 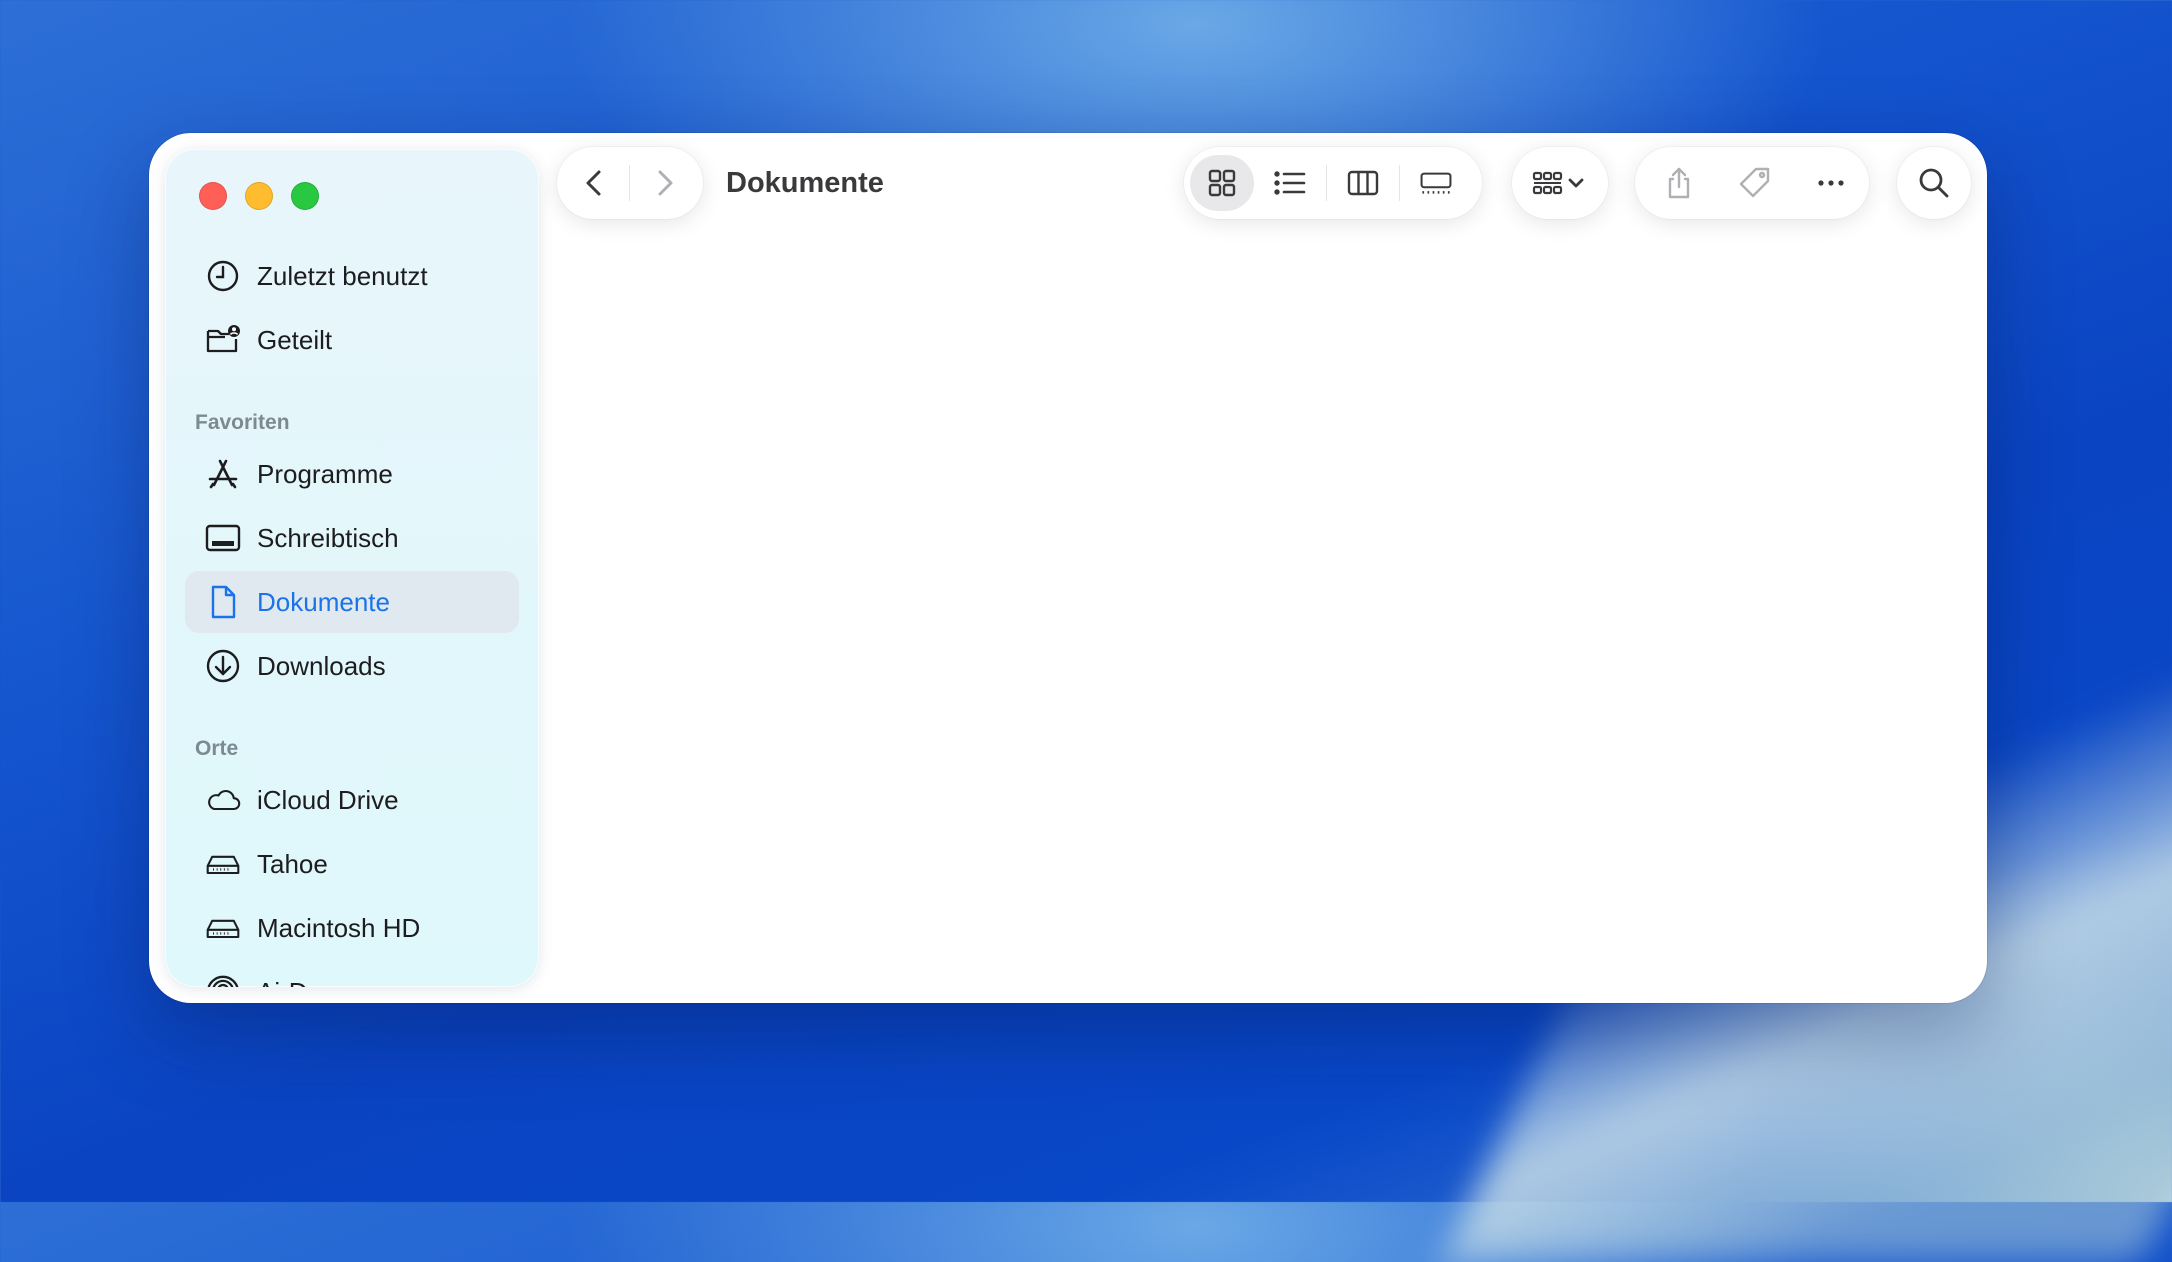 I want to click on list-view-icon, so click(x=1290, y=183).